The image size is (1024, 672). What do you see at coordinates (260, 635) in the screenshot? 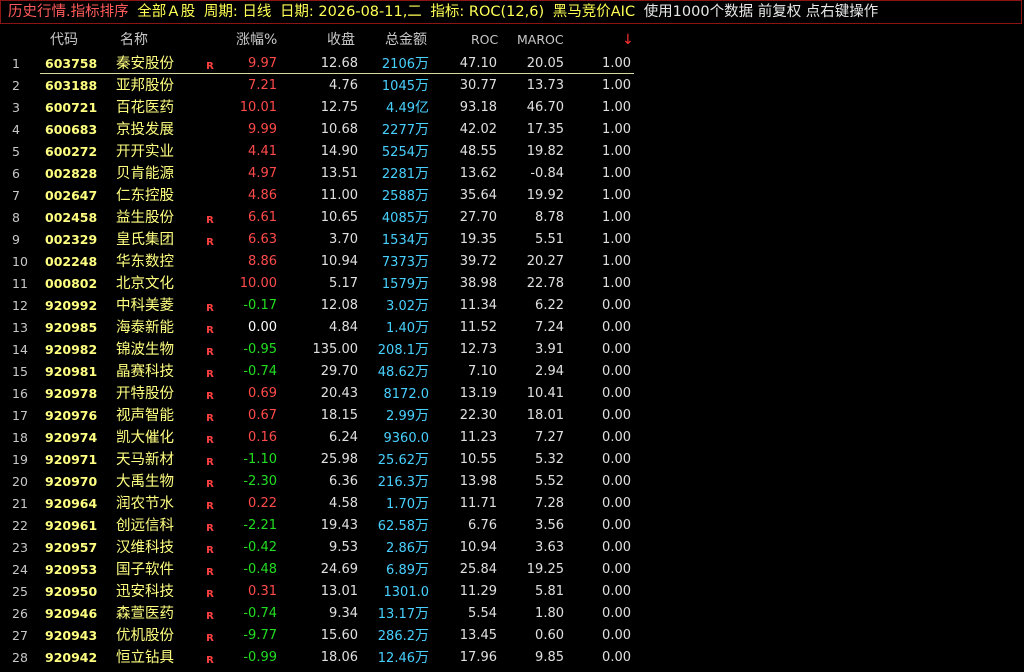
I see `change-percent: -9.77` at bounding box center [260, 635].